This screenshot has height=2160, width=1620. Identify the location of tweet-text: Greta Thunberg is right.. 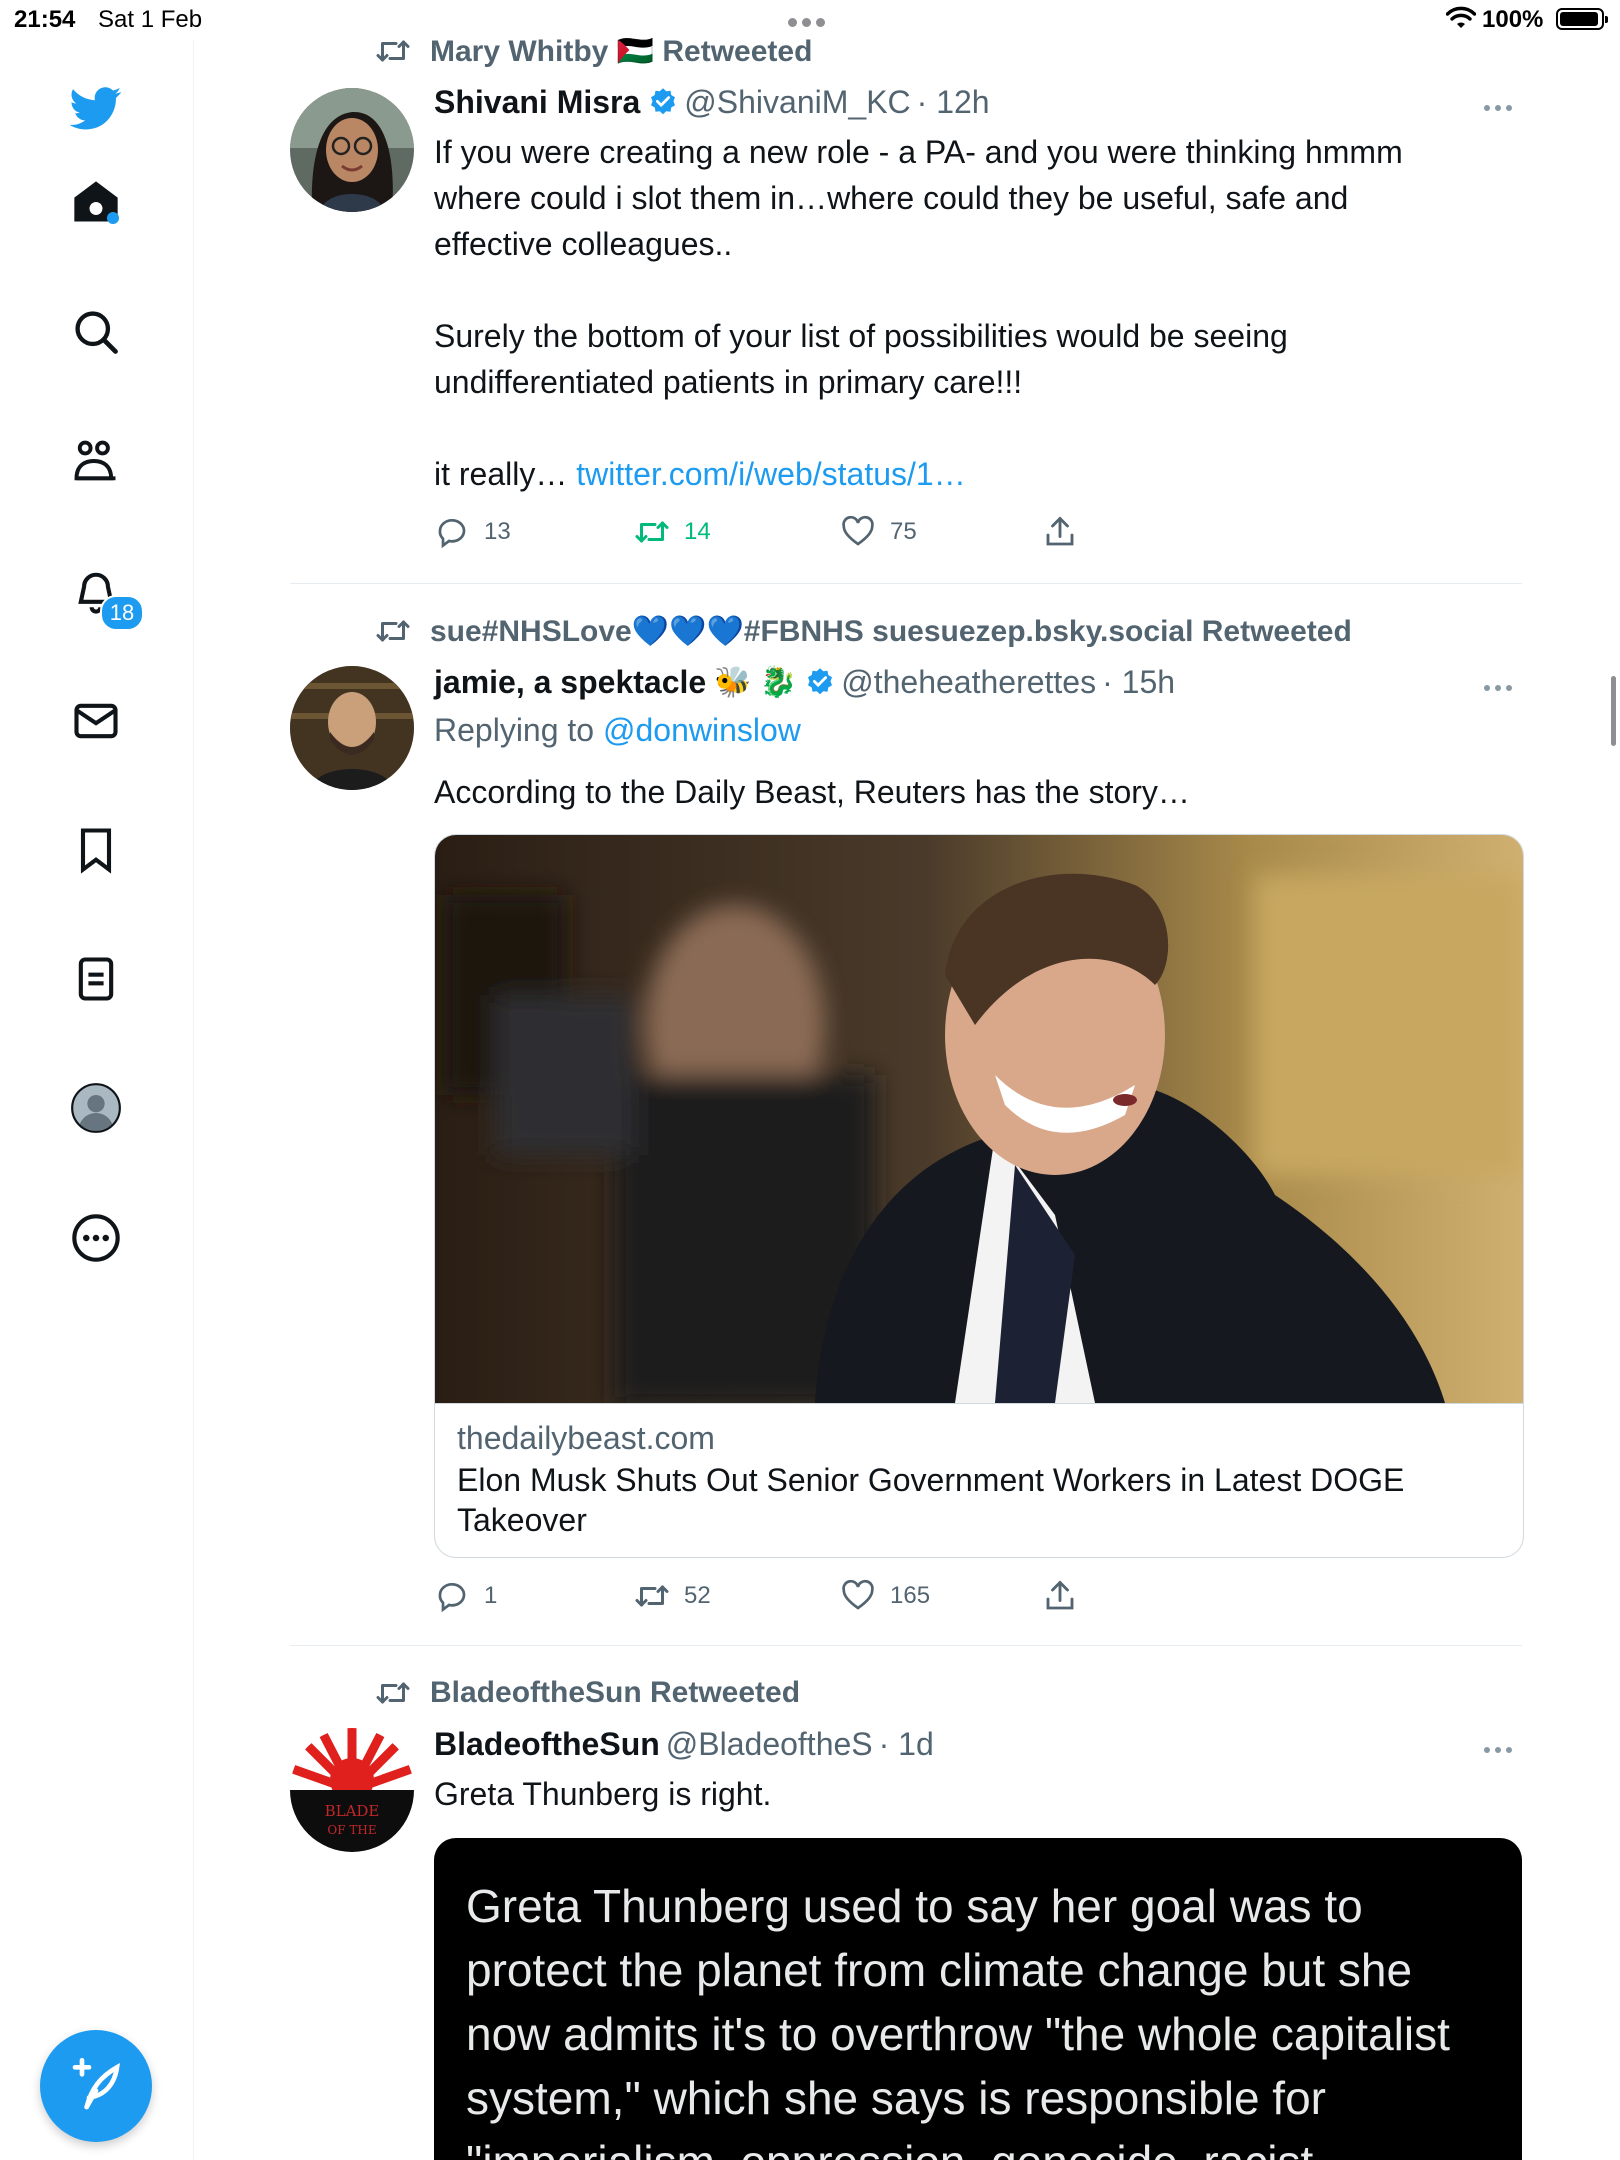
(603, 1794).